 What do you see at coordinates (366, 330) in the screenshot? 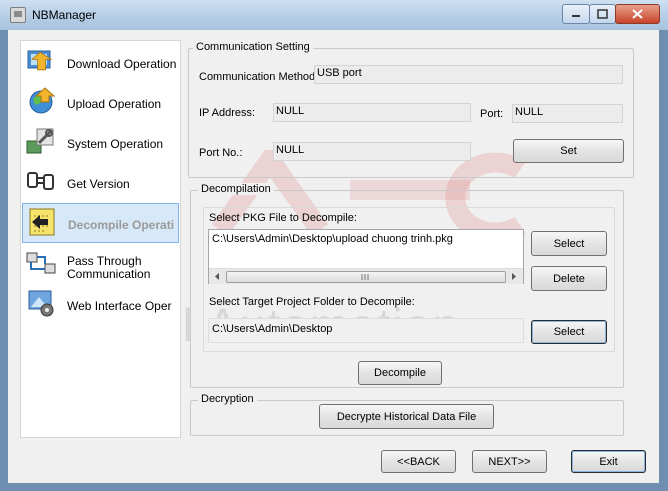
I see `target-folder-field: C:\Users\Admin\Desktop` at bounding box center [366, 330].